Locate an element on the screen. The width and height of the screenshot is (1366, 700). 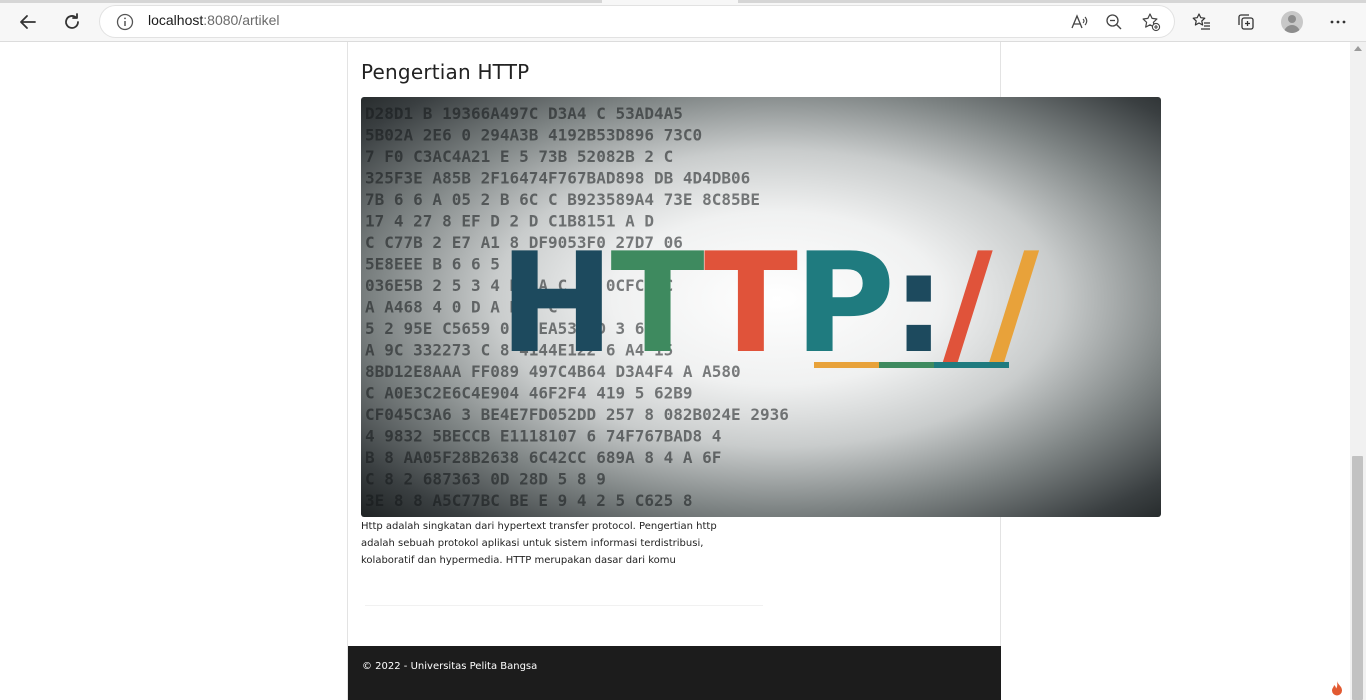
zoom-button is located at coordinates (1114, 22).